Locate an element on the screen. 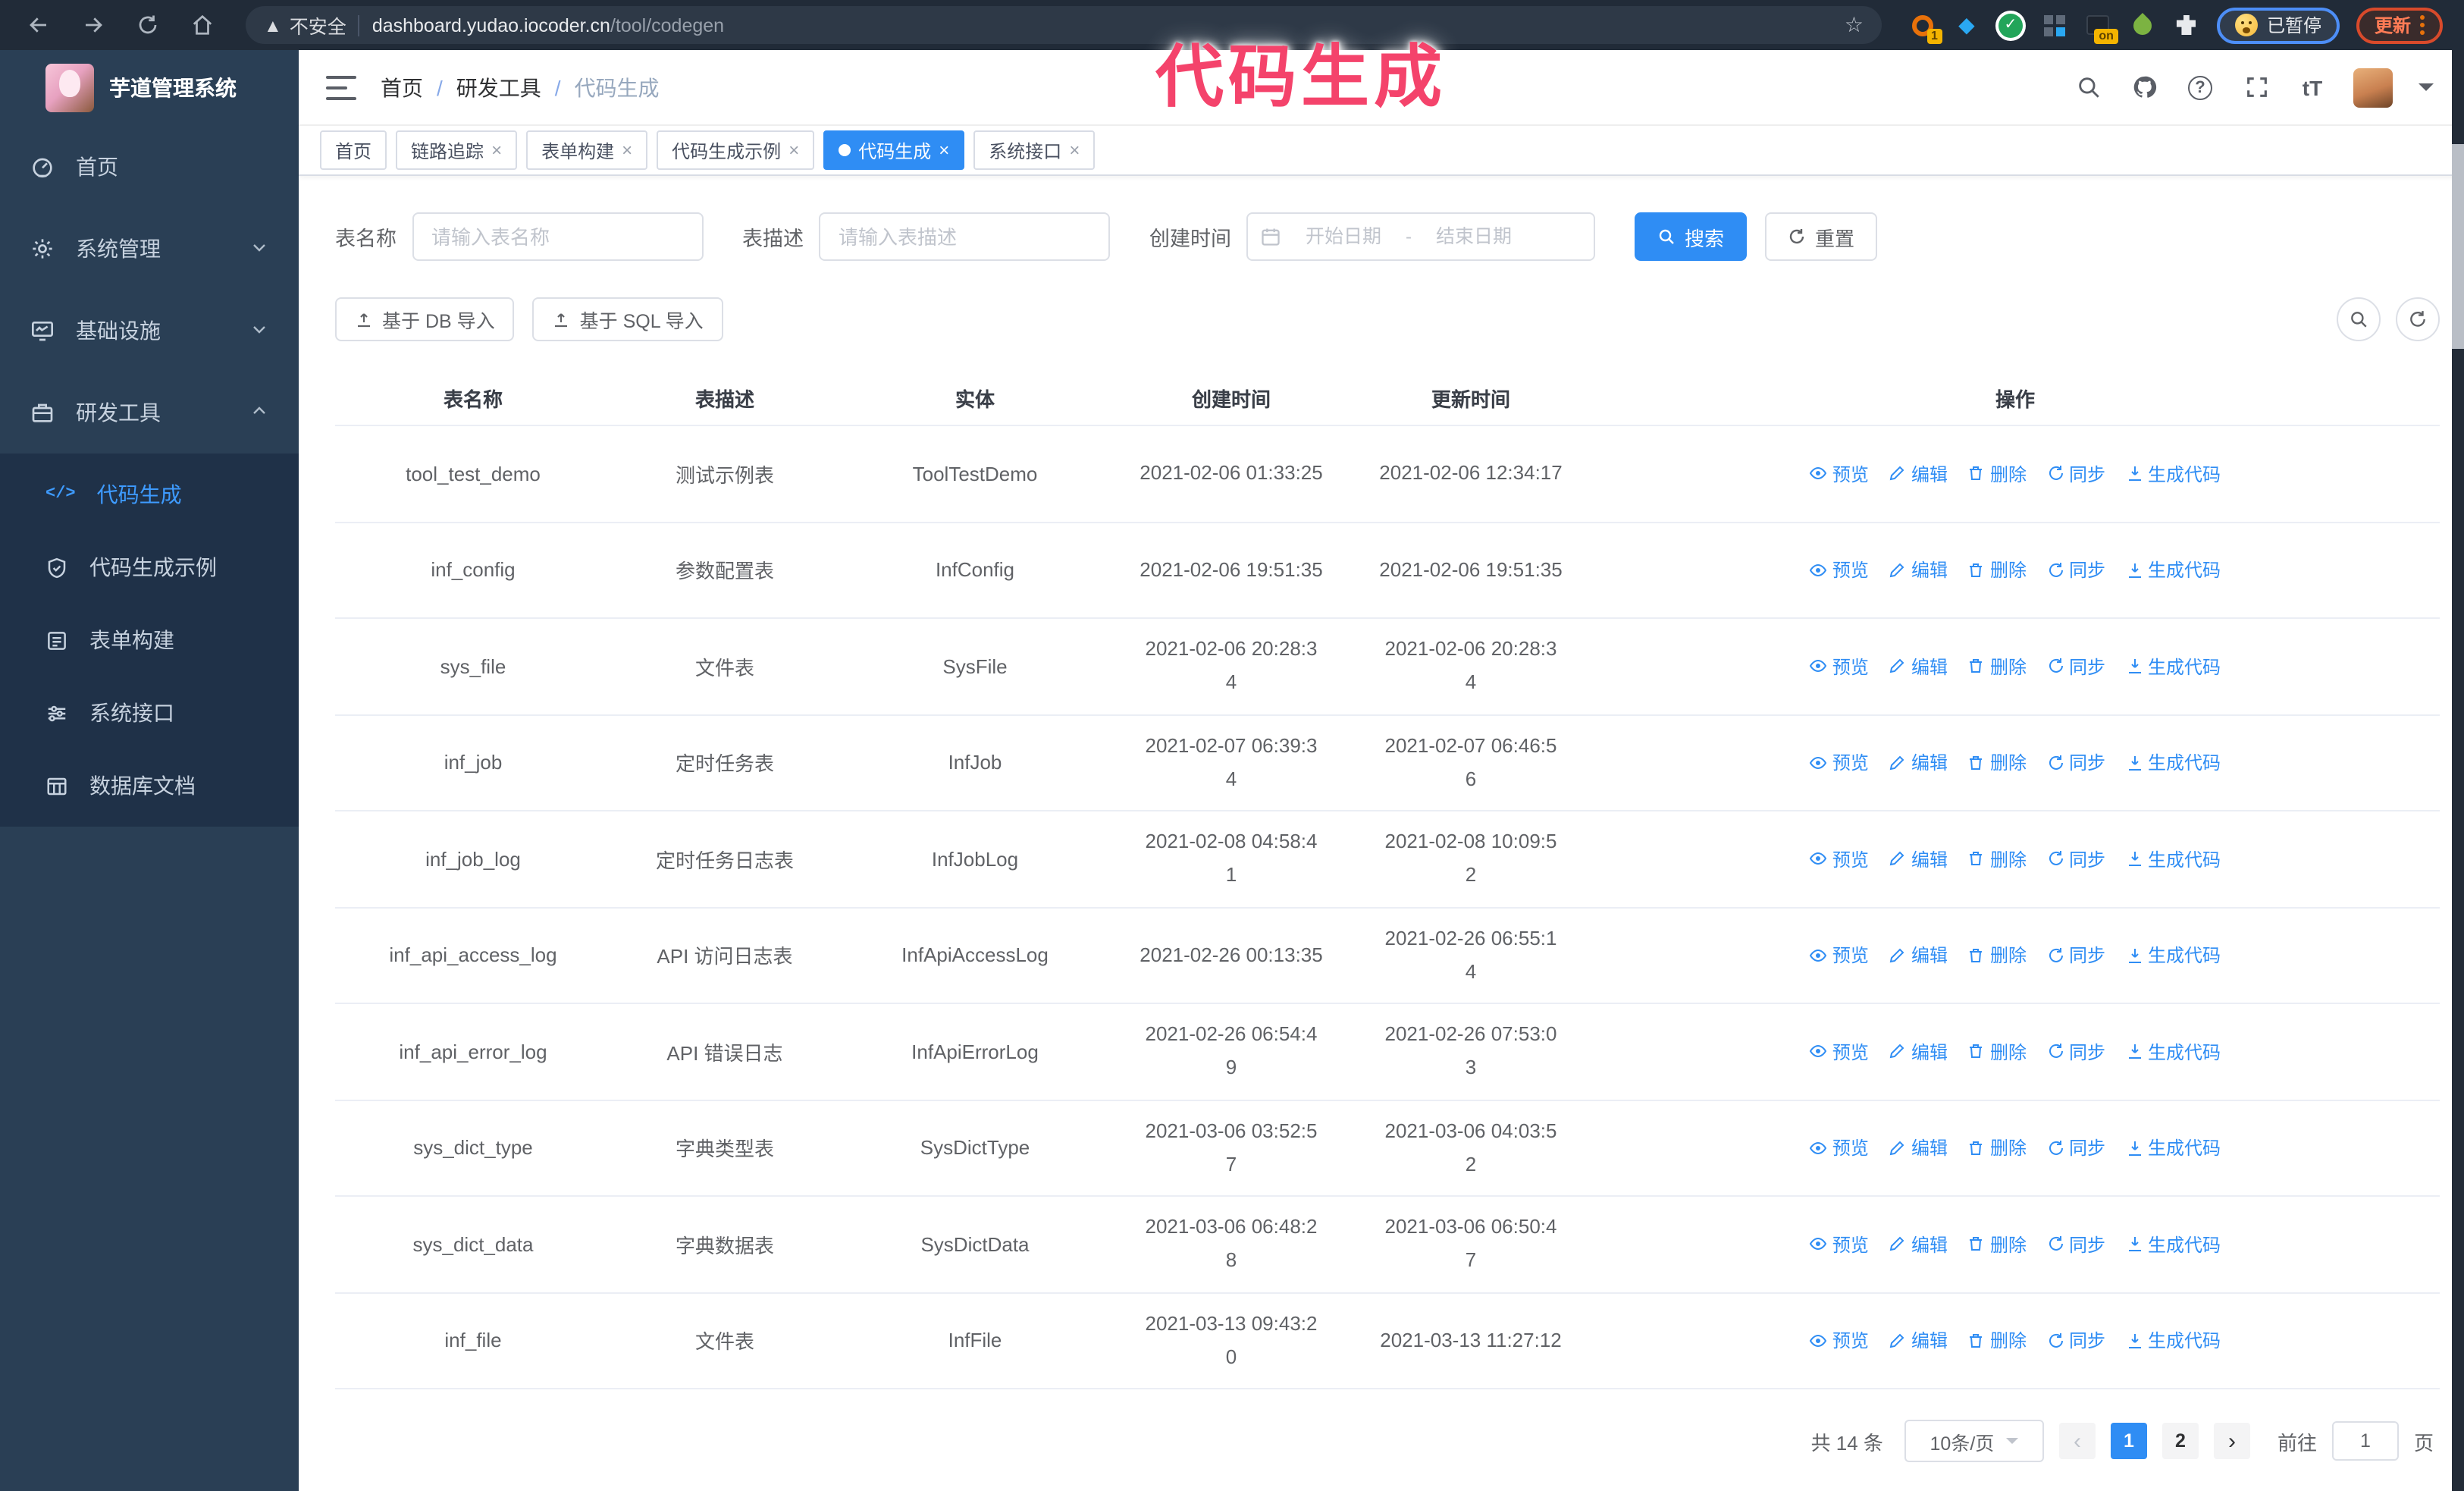  back-icon is located at coordinates (38, 25).